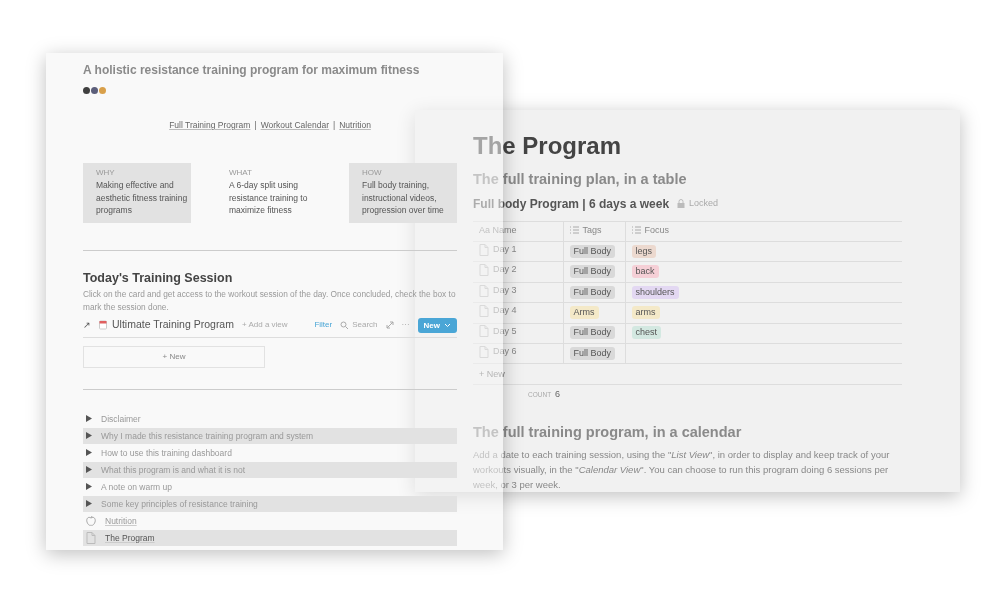  I want to click on callout-heading: HOW, so click(372, 172).